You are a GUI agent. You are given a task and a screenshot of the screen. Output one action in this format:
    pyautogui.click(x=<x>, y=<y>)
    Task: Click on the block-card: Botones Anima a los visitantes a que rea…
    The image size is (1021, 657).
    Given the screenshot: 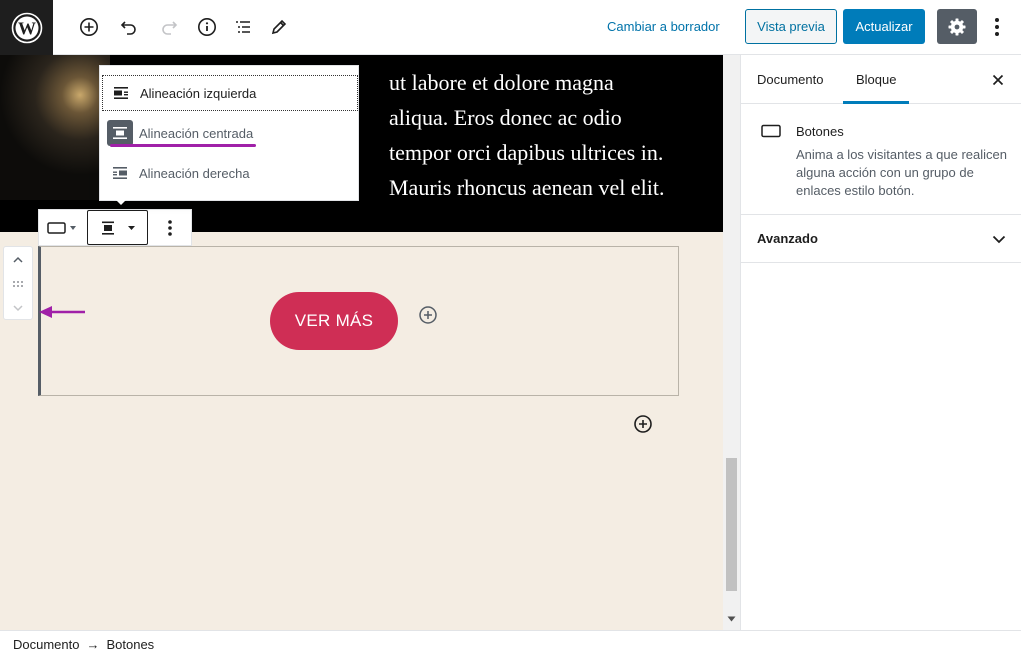 What is the action you would take?
    pyautogui.click(x=881, y=159)
    